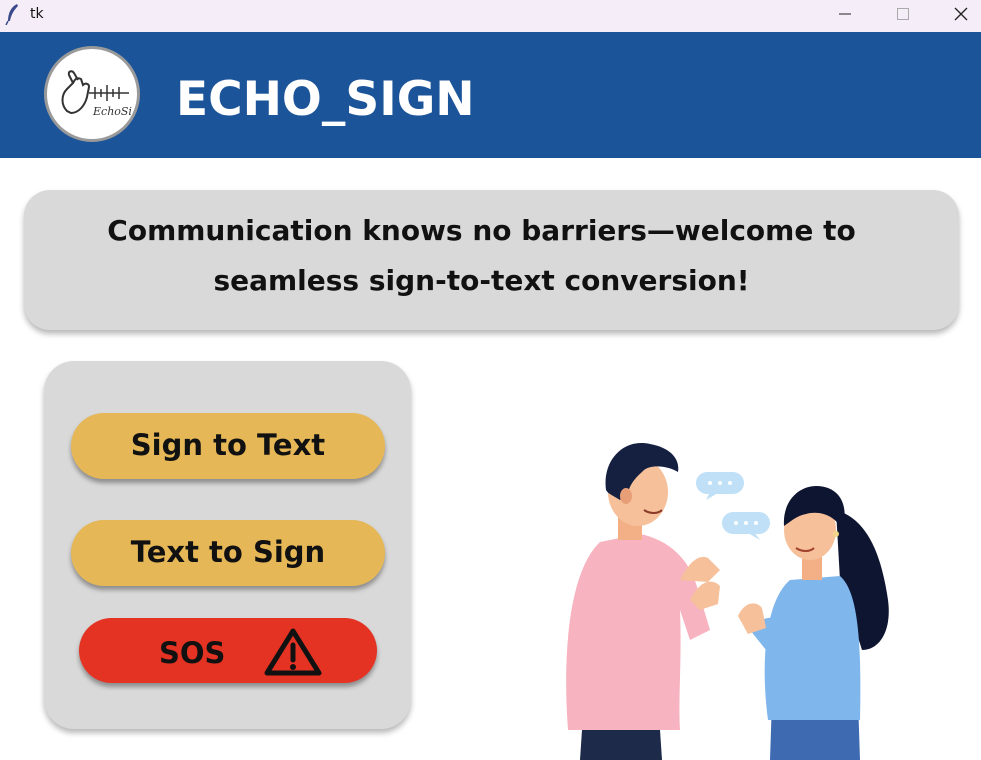 Image resolution: width=981 pixels, height=760 pixels. I want to click on echosign-logo: EchoSign, so click(92, 94).